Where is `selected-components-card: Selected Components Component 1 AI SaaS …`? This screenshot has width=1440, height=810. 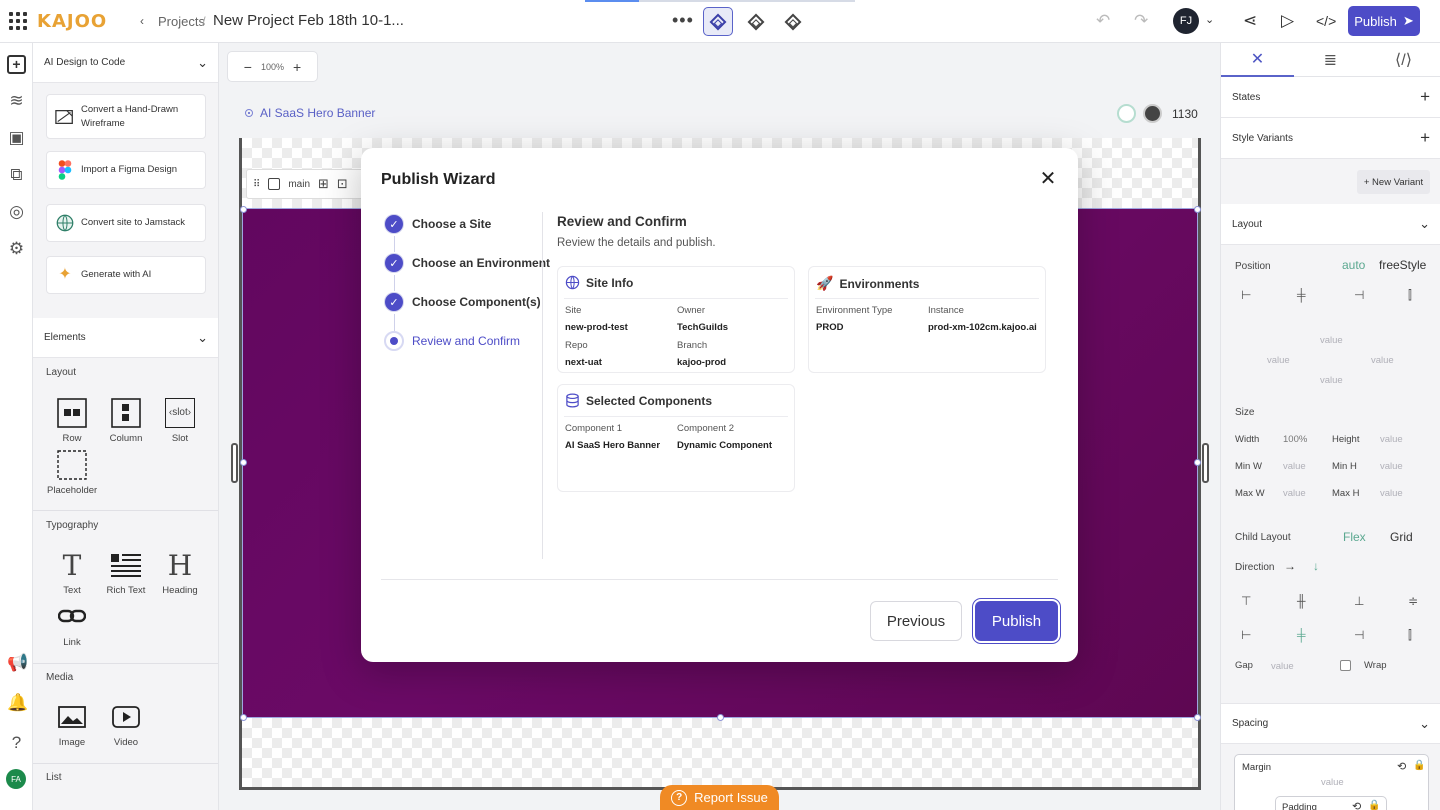
selected-components-card: Selected Components Component 1 AI SaaS … is located at coordinates (676, 438).